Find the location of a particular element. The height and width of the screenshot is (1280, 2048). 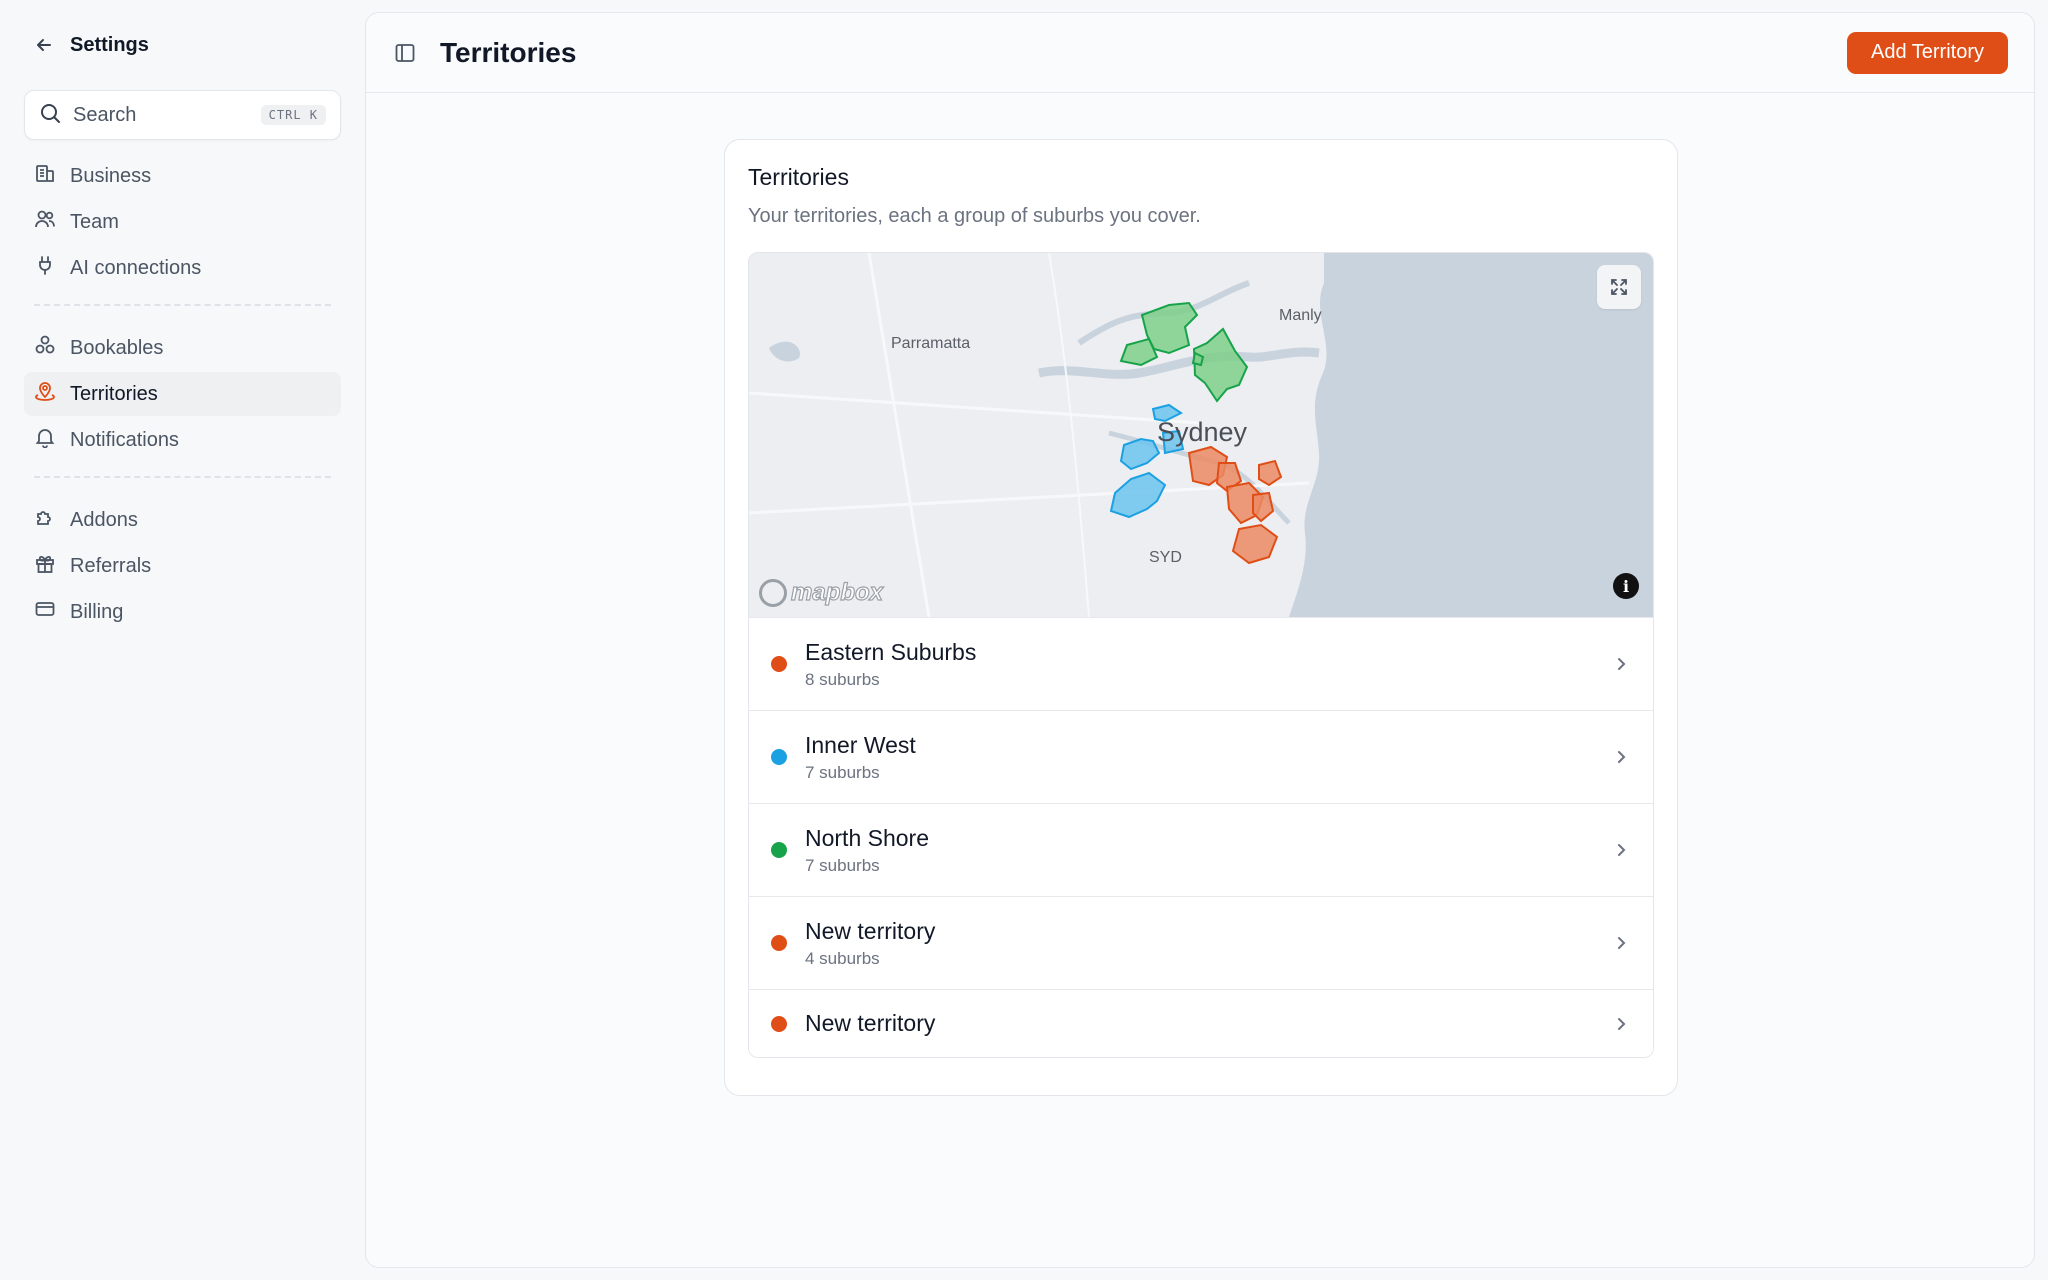

settings-title: Settings is located at coordinates (109, 44).